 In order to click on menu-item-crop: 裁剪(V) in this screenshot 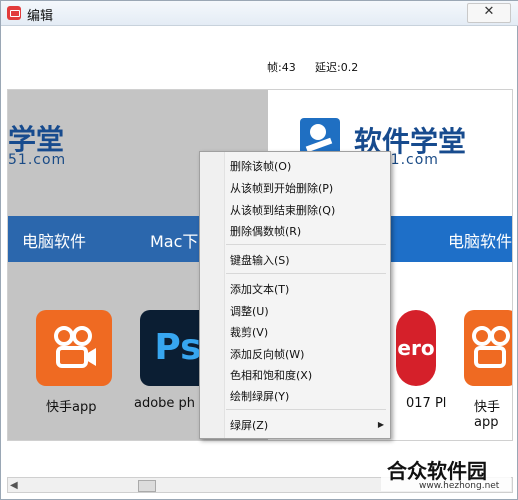, I will do `click(249, 332)`.